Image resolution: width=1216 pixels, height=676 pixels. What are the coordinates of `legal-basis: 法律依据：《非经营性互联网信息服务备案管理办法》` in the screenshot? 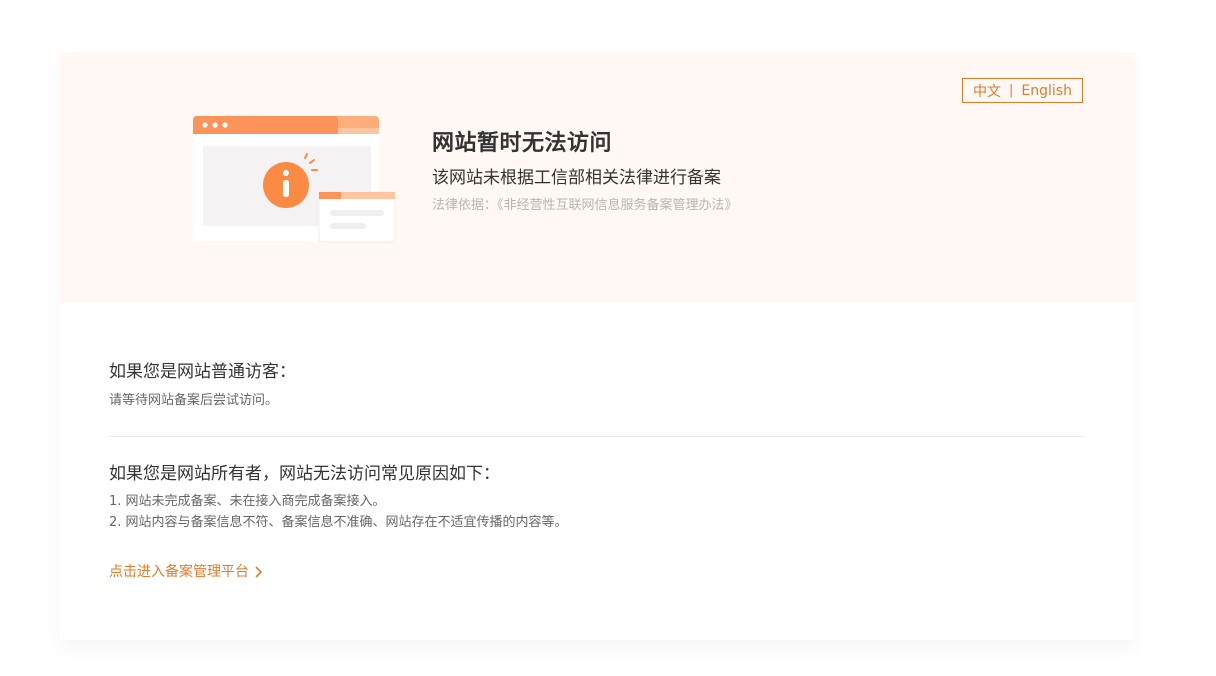 It's located at (585, 205).